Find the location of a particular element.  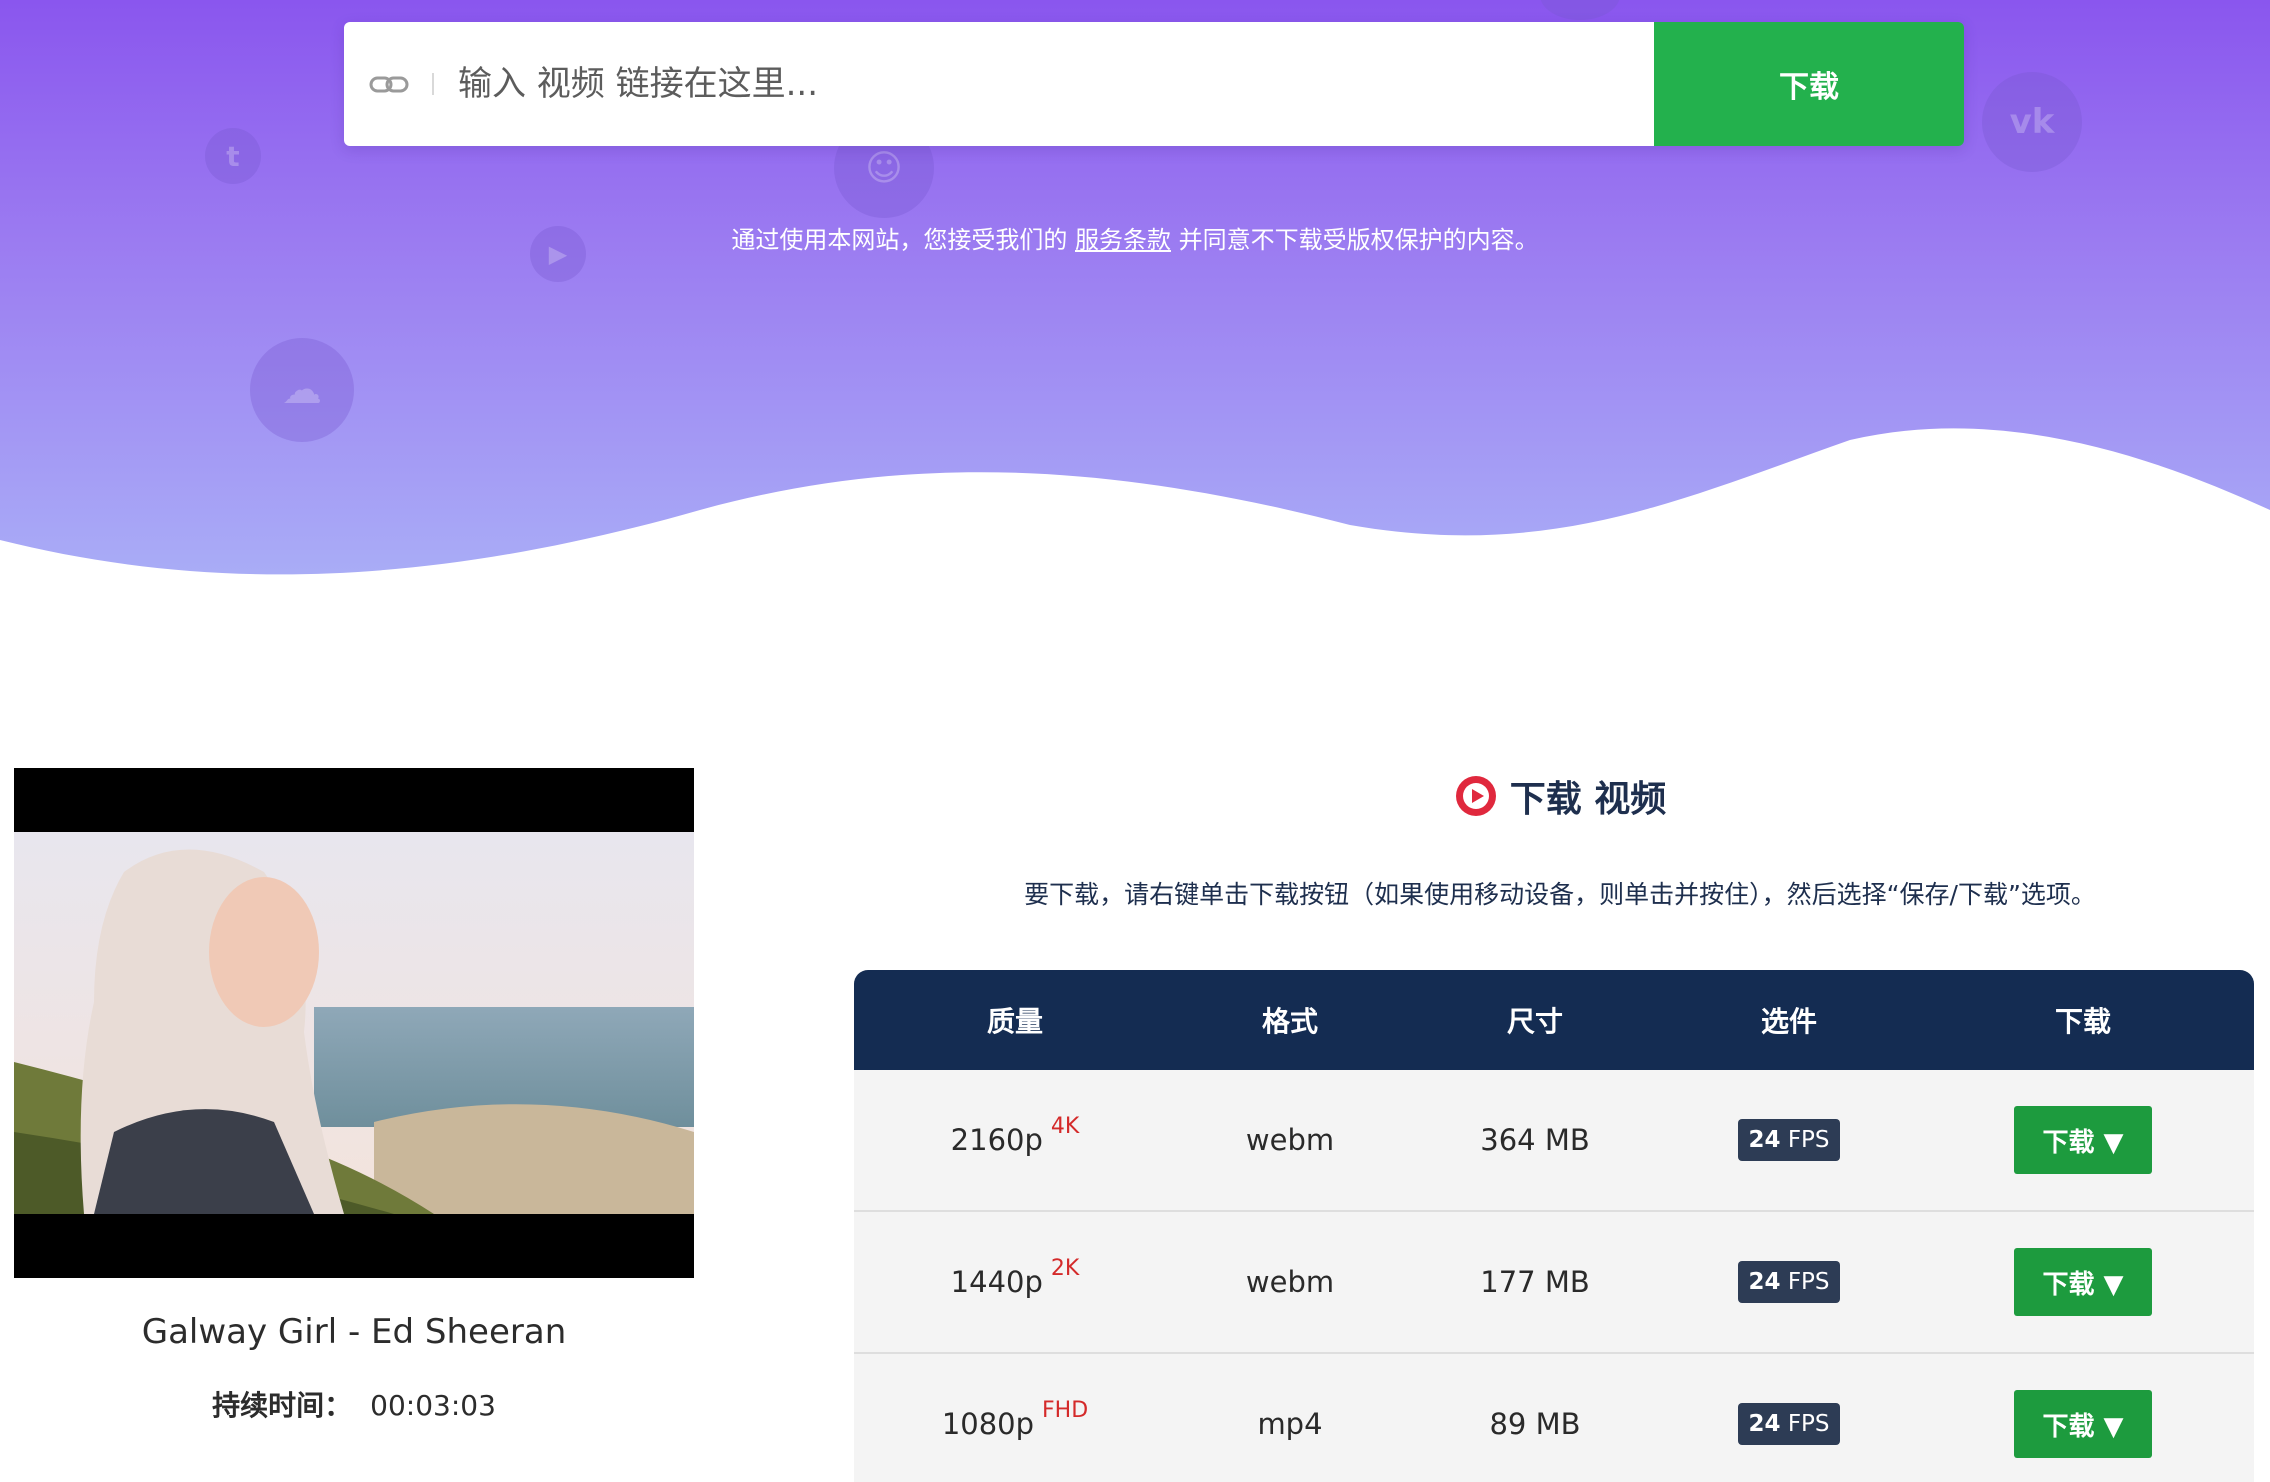

download-heading: 下载 视频 is located at coordinates (1560, 796).